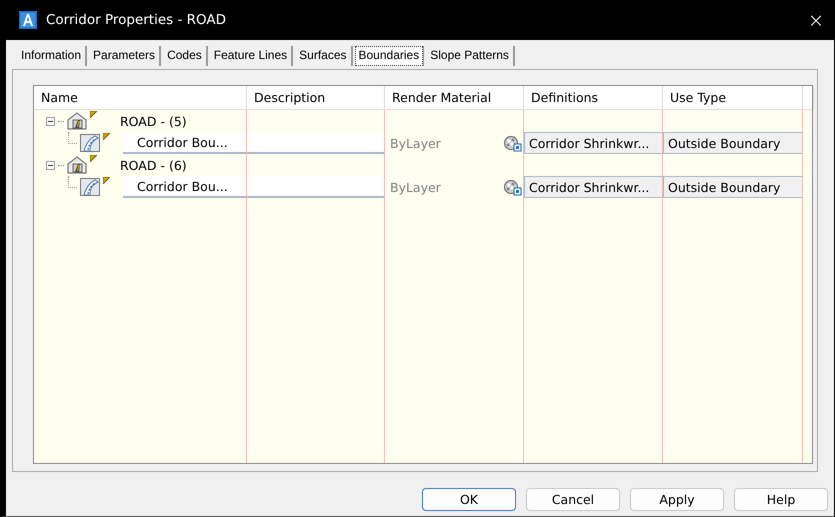 The width and height of the screenshot is (835, 517). I want to click on app-logo-icon, so click(28, 20).